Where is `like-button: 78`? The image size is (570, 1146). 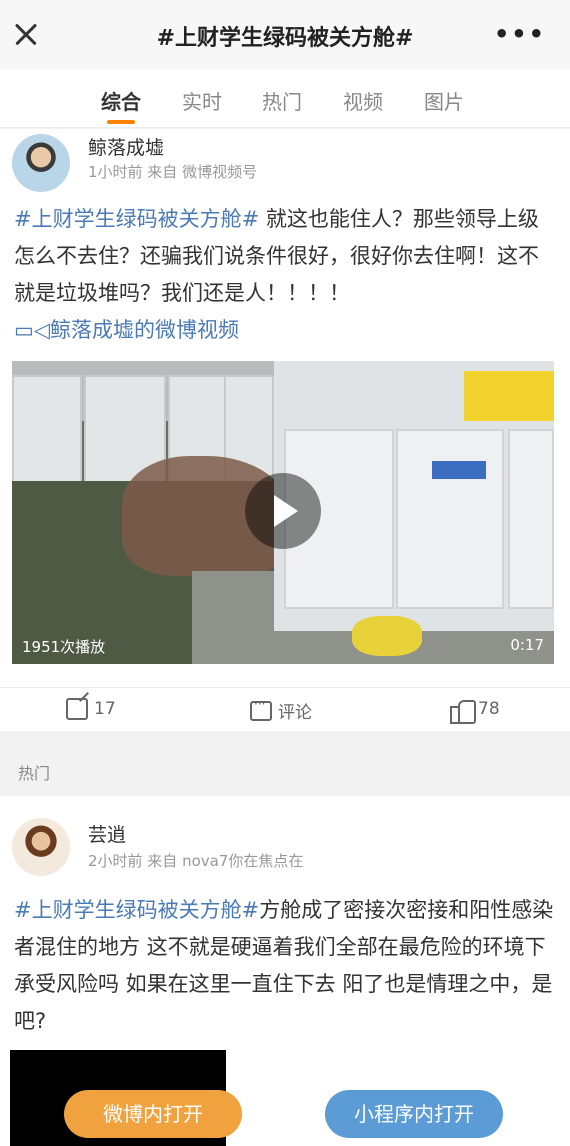
like-button: 78 is located at coordinates (475, 711).